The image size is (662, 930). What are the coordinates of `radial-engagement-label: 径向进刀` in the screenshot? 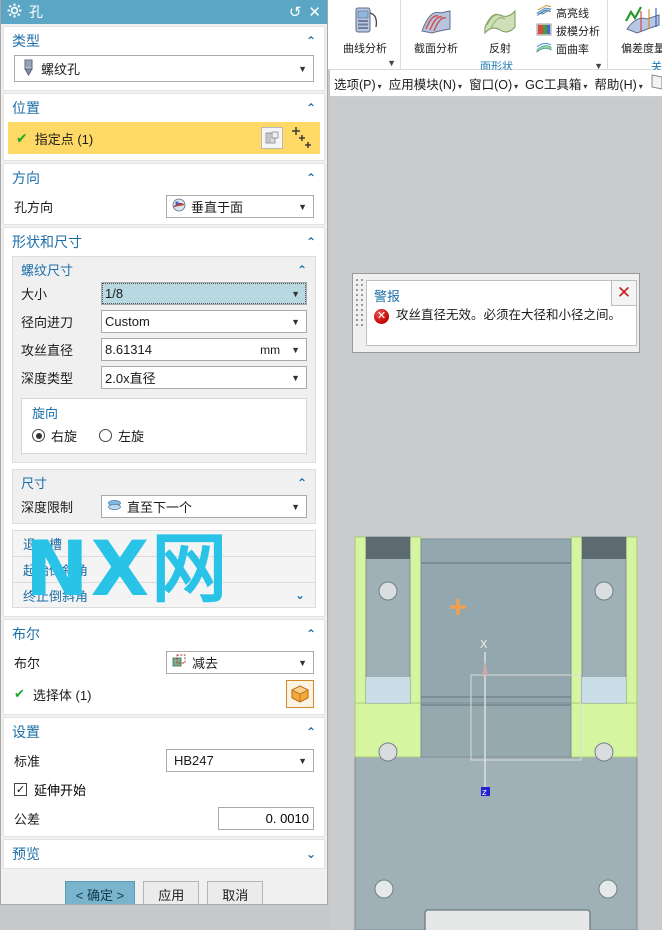 It's located at (47, 322).